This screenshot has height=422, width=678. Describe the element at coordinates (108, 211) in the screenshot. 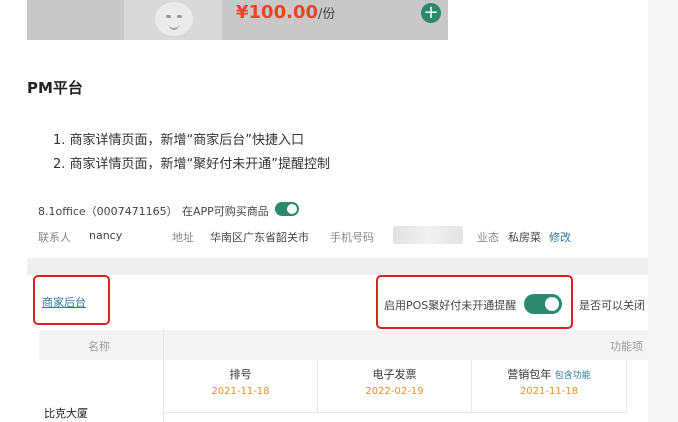

I see `merchant-id: 8.1office（0007471165）` at that location.